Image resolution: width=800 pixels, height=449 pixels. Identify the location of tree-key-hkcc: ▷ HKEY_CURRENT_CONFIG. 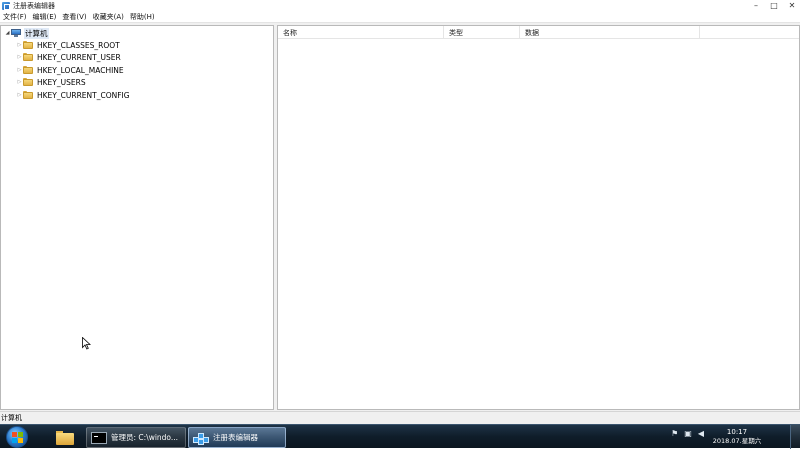
(73, 95).